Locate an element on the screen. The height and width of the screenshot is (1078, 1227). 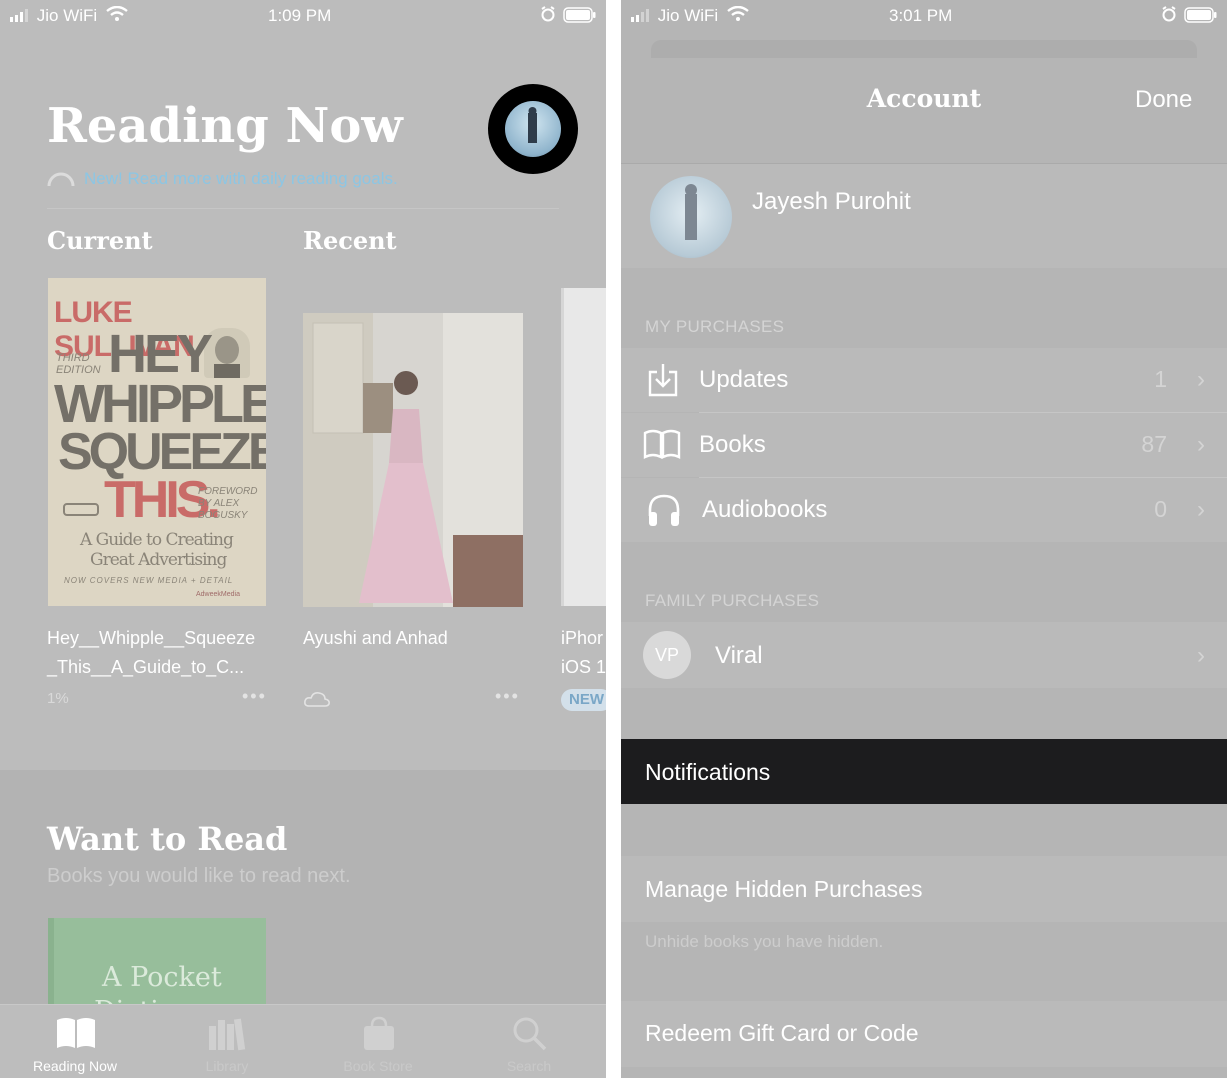
cover-edition: THIRD EDITION is located at coordinates (78, 364).